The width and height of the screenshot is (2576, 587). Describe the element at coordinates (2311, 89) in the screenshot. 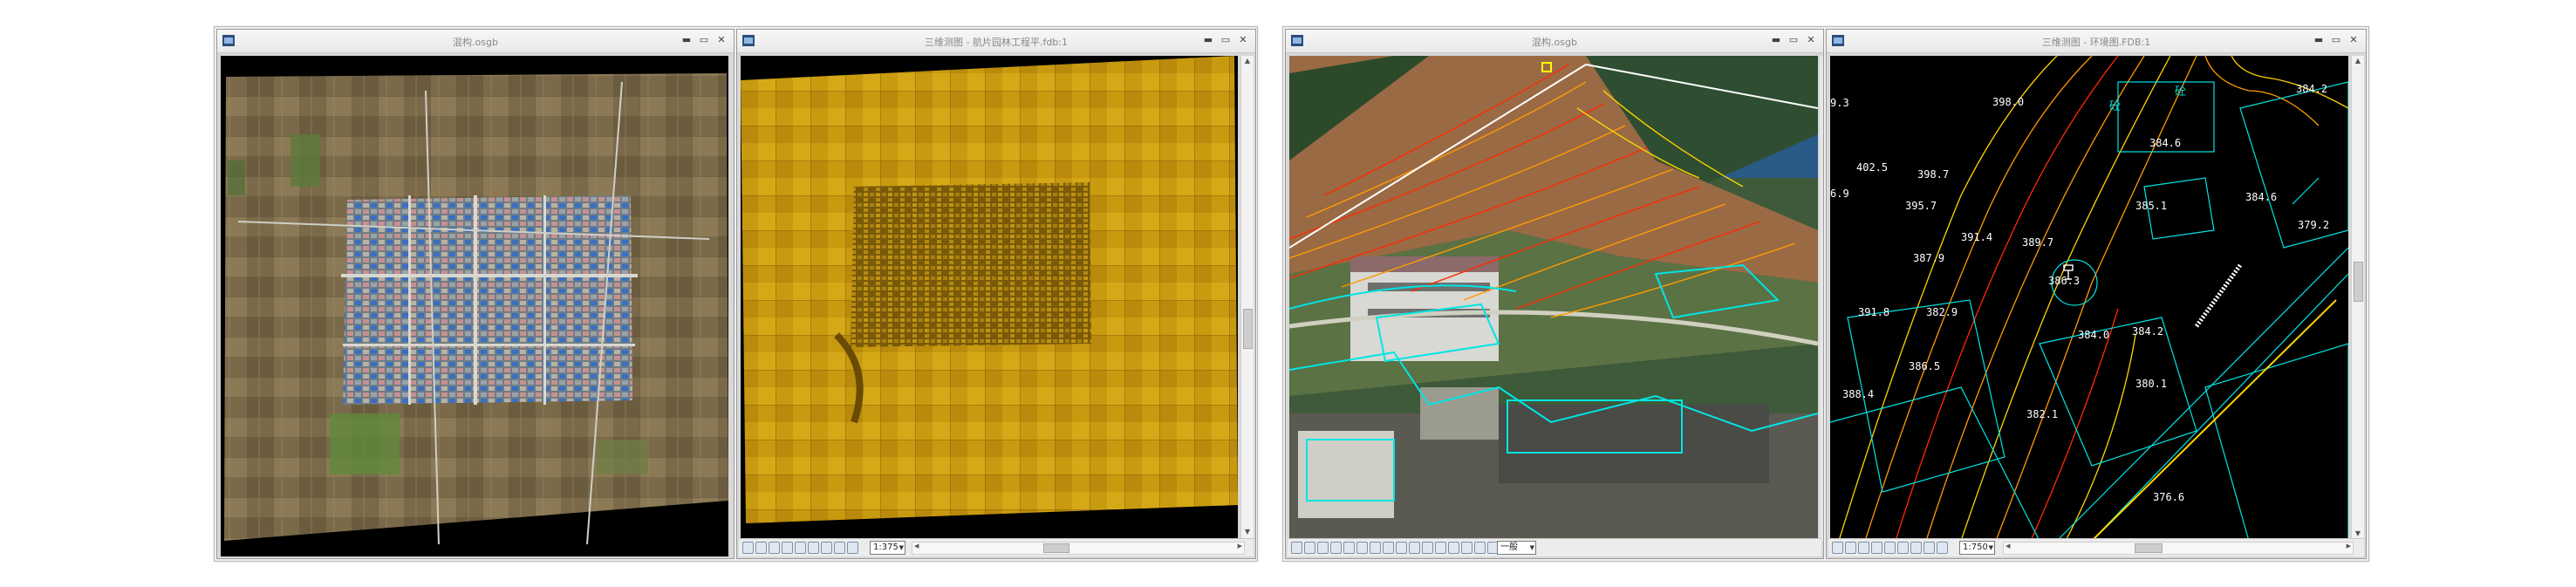

I see `elevation-label: 384.2` at that location.